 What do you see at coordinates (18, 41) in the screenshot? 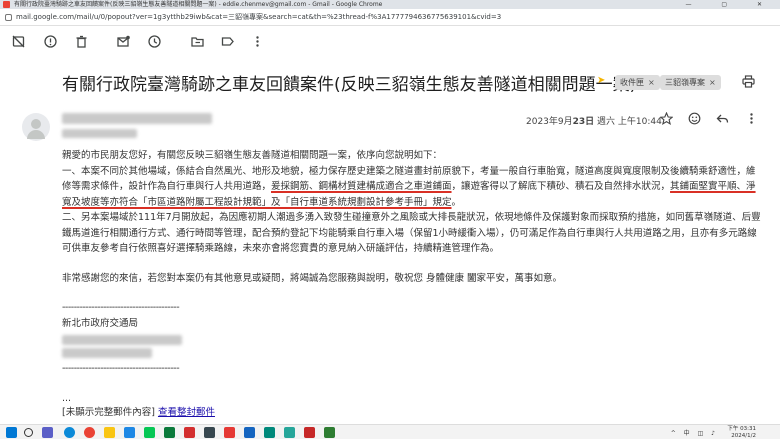
I see `move-to-inbox-icon` at bounding box center [18, 41].